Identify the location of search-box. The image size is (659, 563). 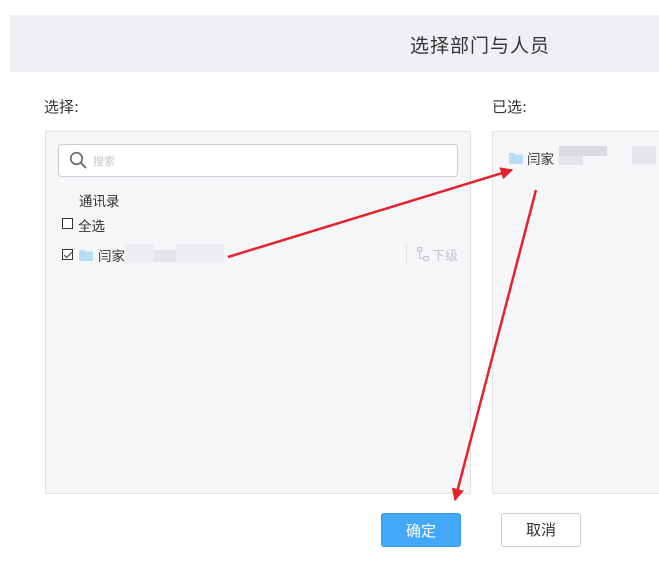
(258, 160).